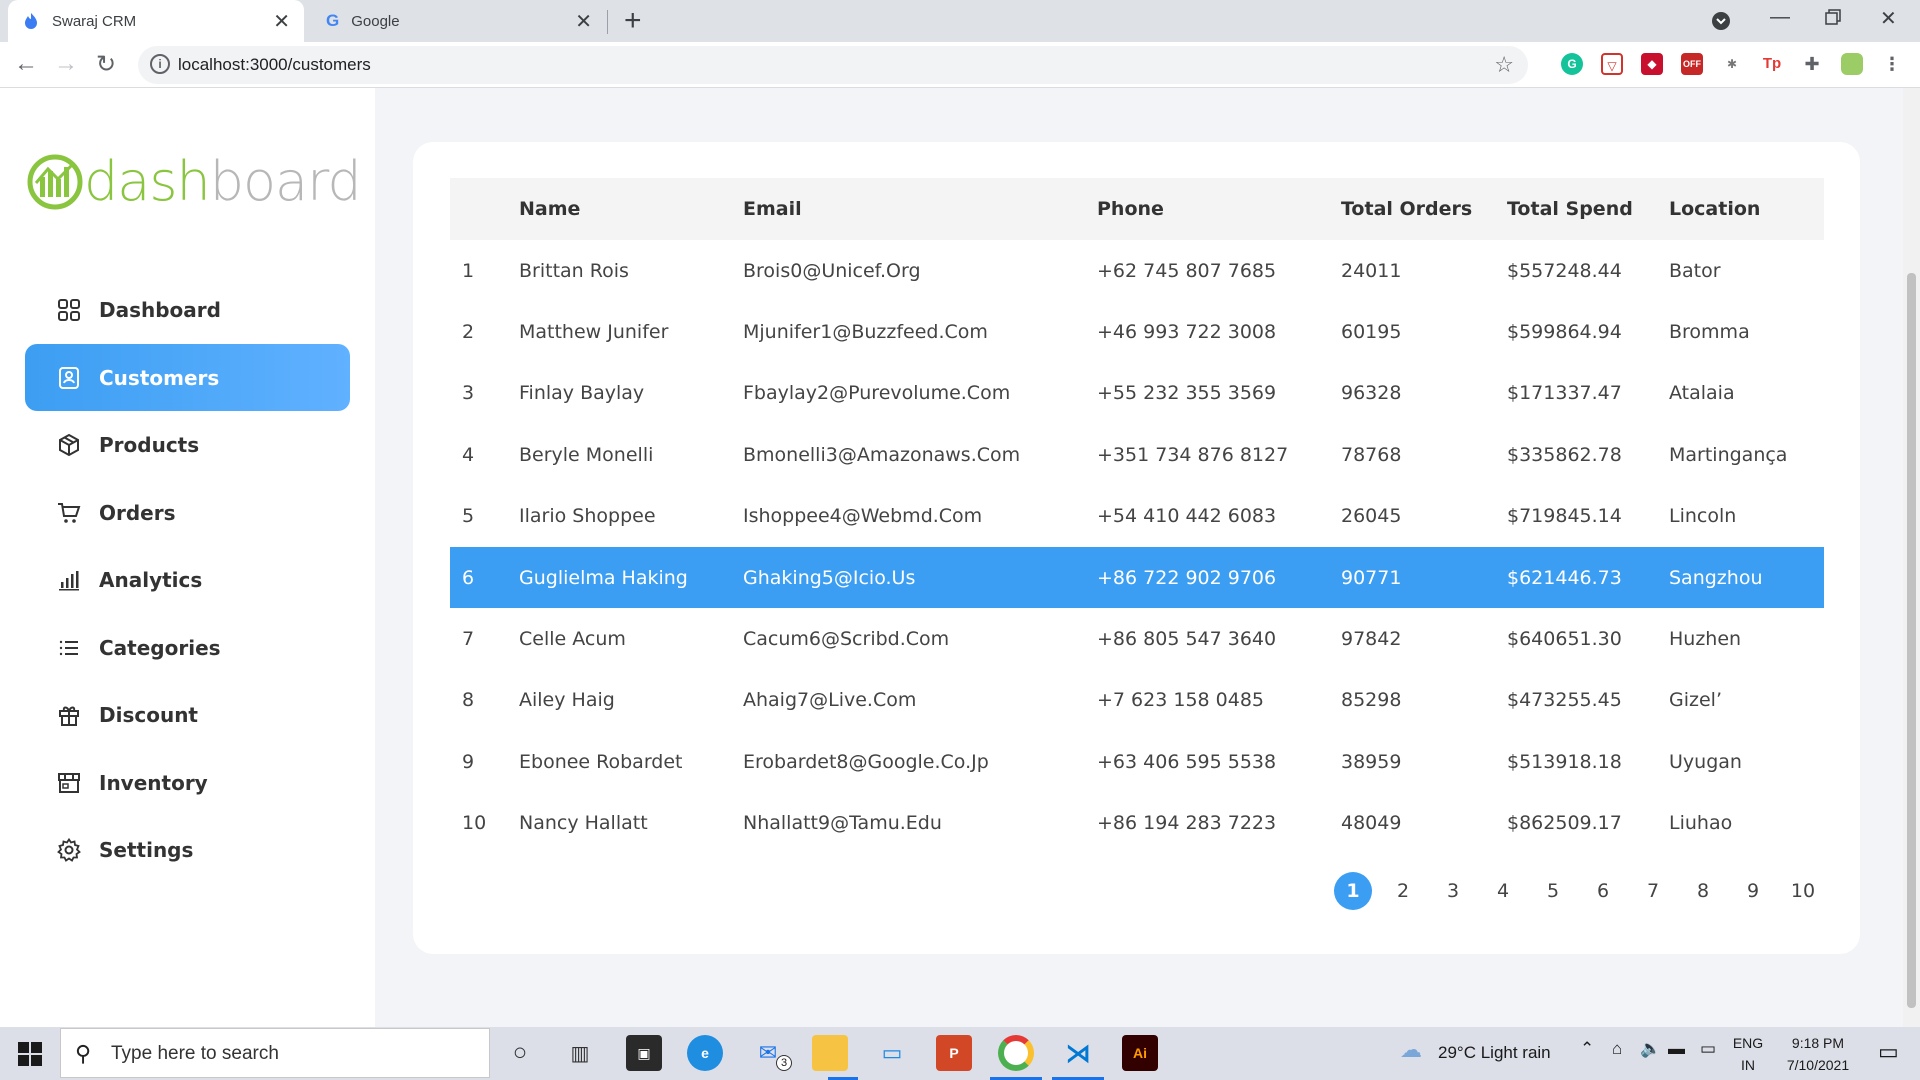  I want to click on minimize-button: —, so click(1780, 17).